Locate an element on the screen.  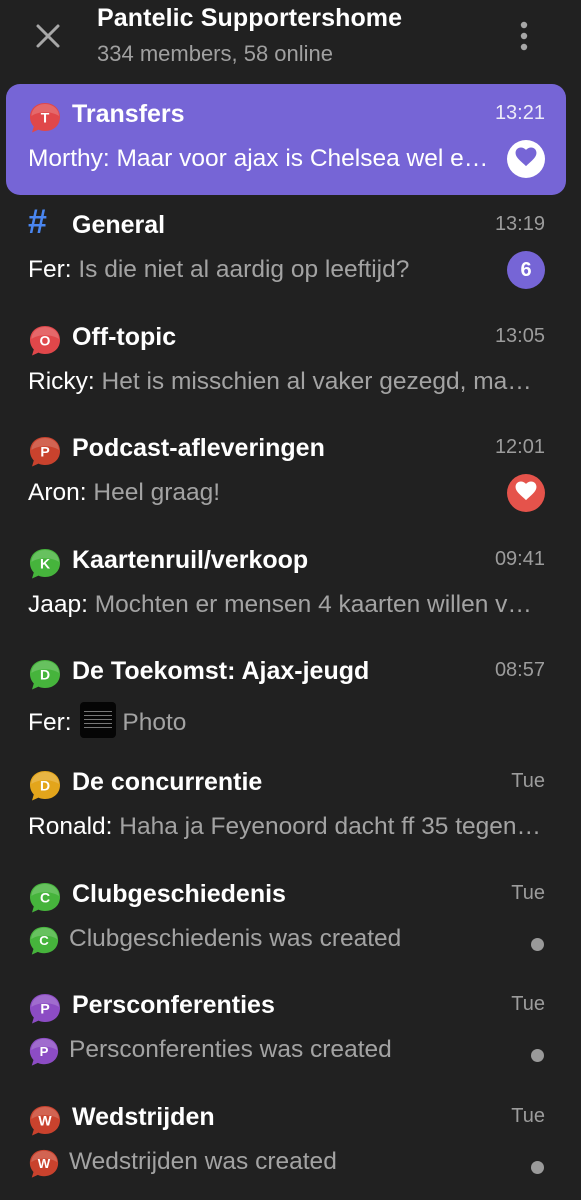
topic-small-icon: P is located at coordinates (44, 1052).